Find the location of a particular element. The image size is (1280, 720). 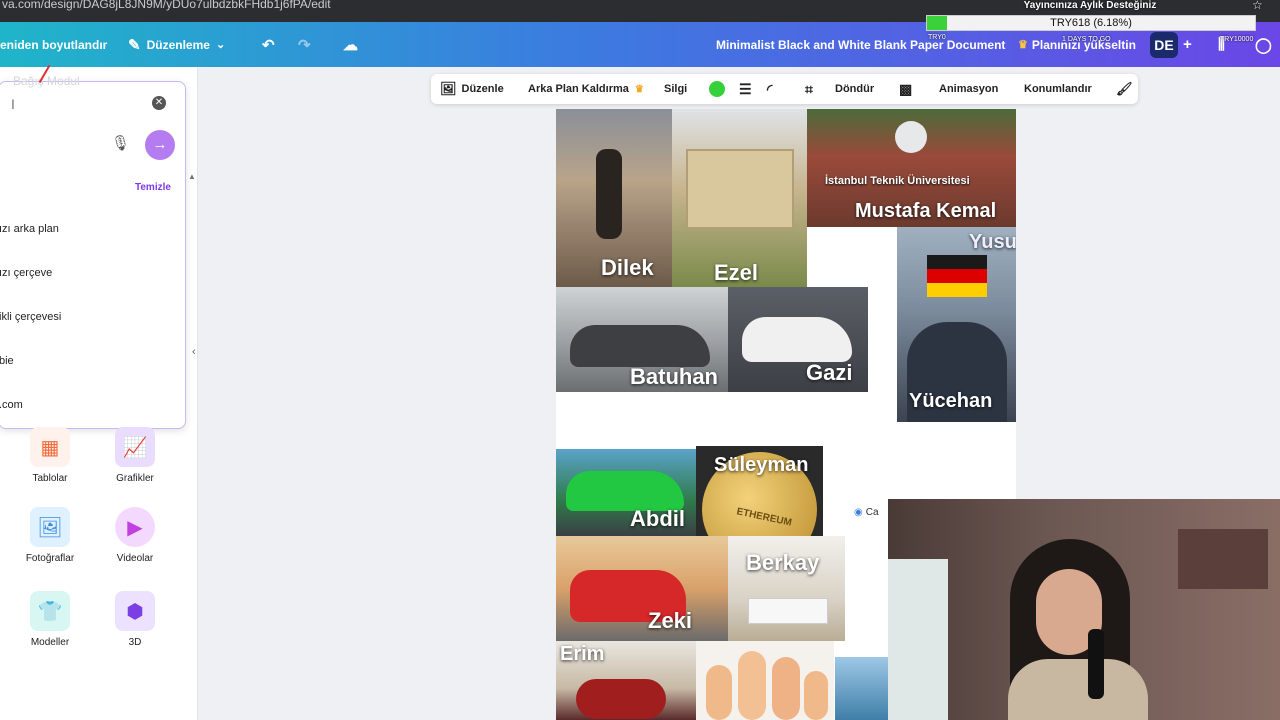

app-tables: ▦ Tablolar is located at coordinates (50, 455).